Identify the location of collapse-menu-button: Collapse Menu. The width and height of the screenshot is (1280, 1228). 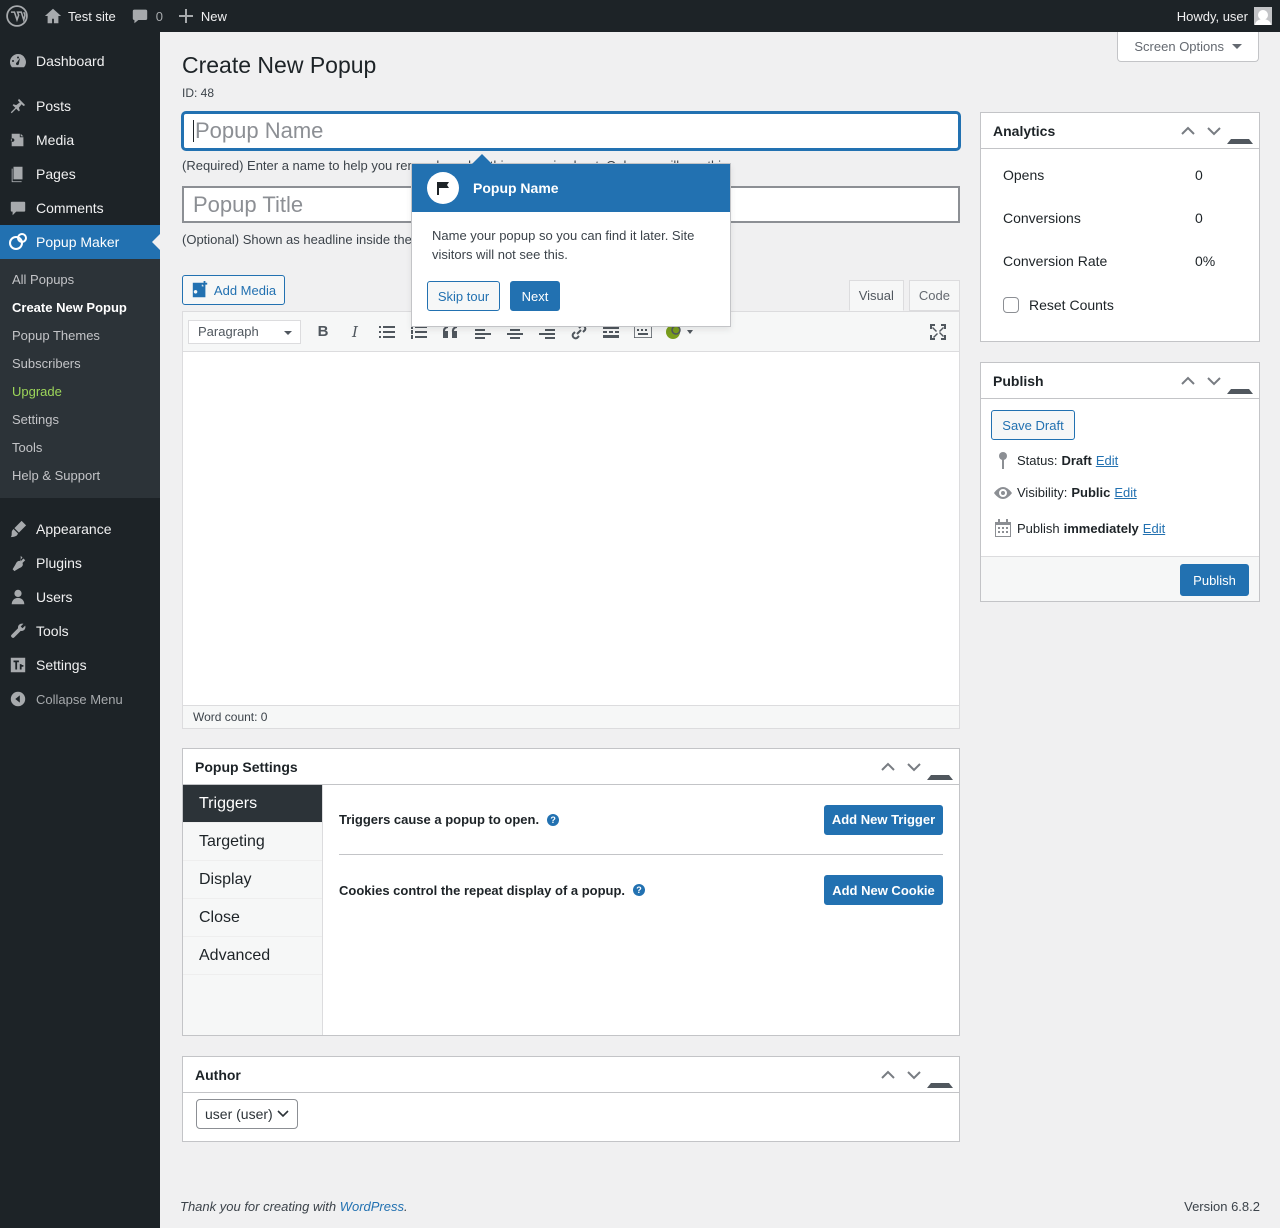
(80, 699).